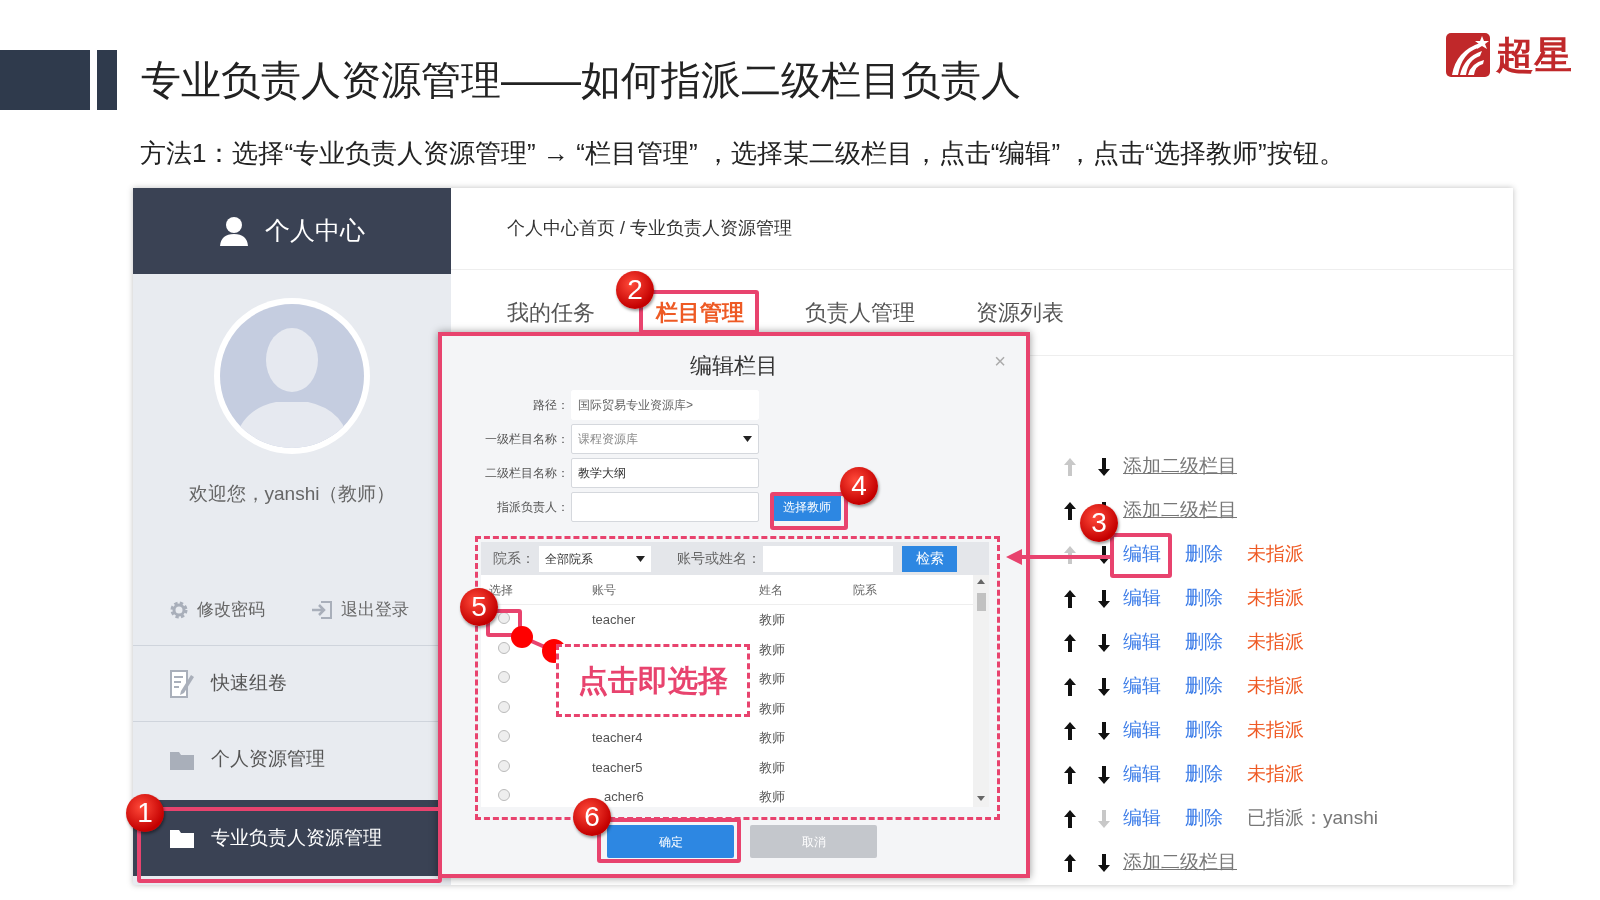  I want to click on tab: 资源列表, so click(1020, 312).